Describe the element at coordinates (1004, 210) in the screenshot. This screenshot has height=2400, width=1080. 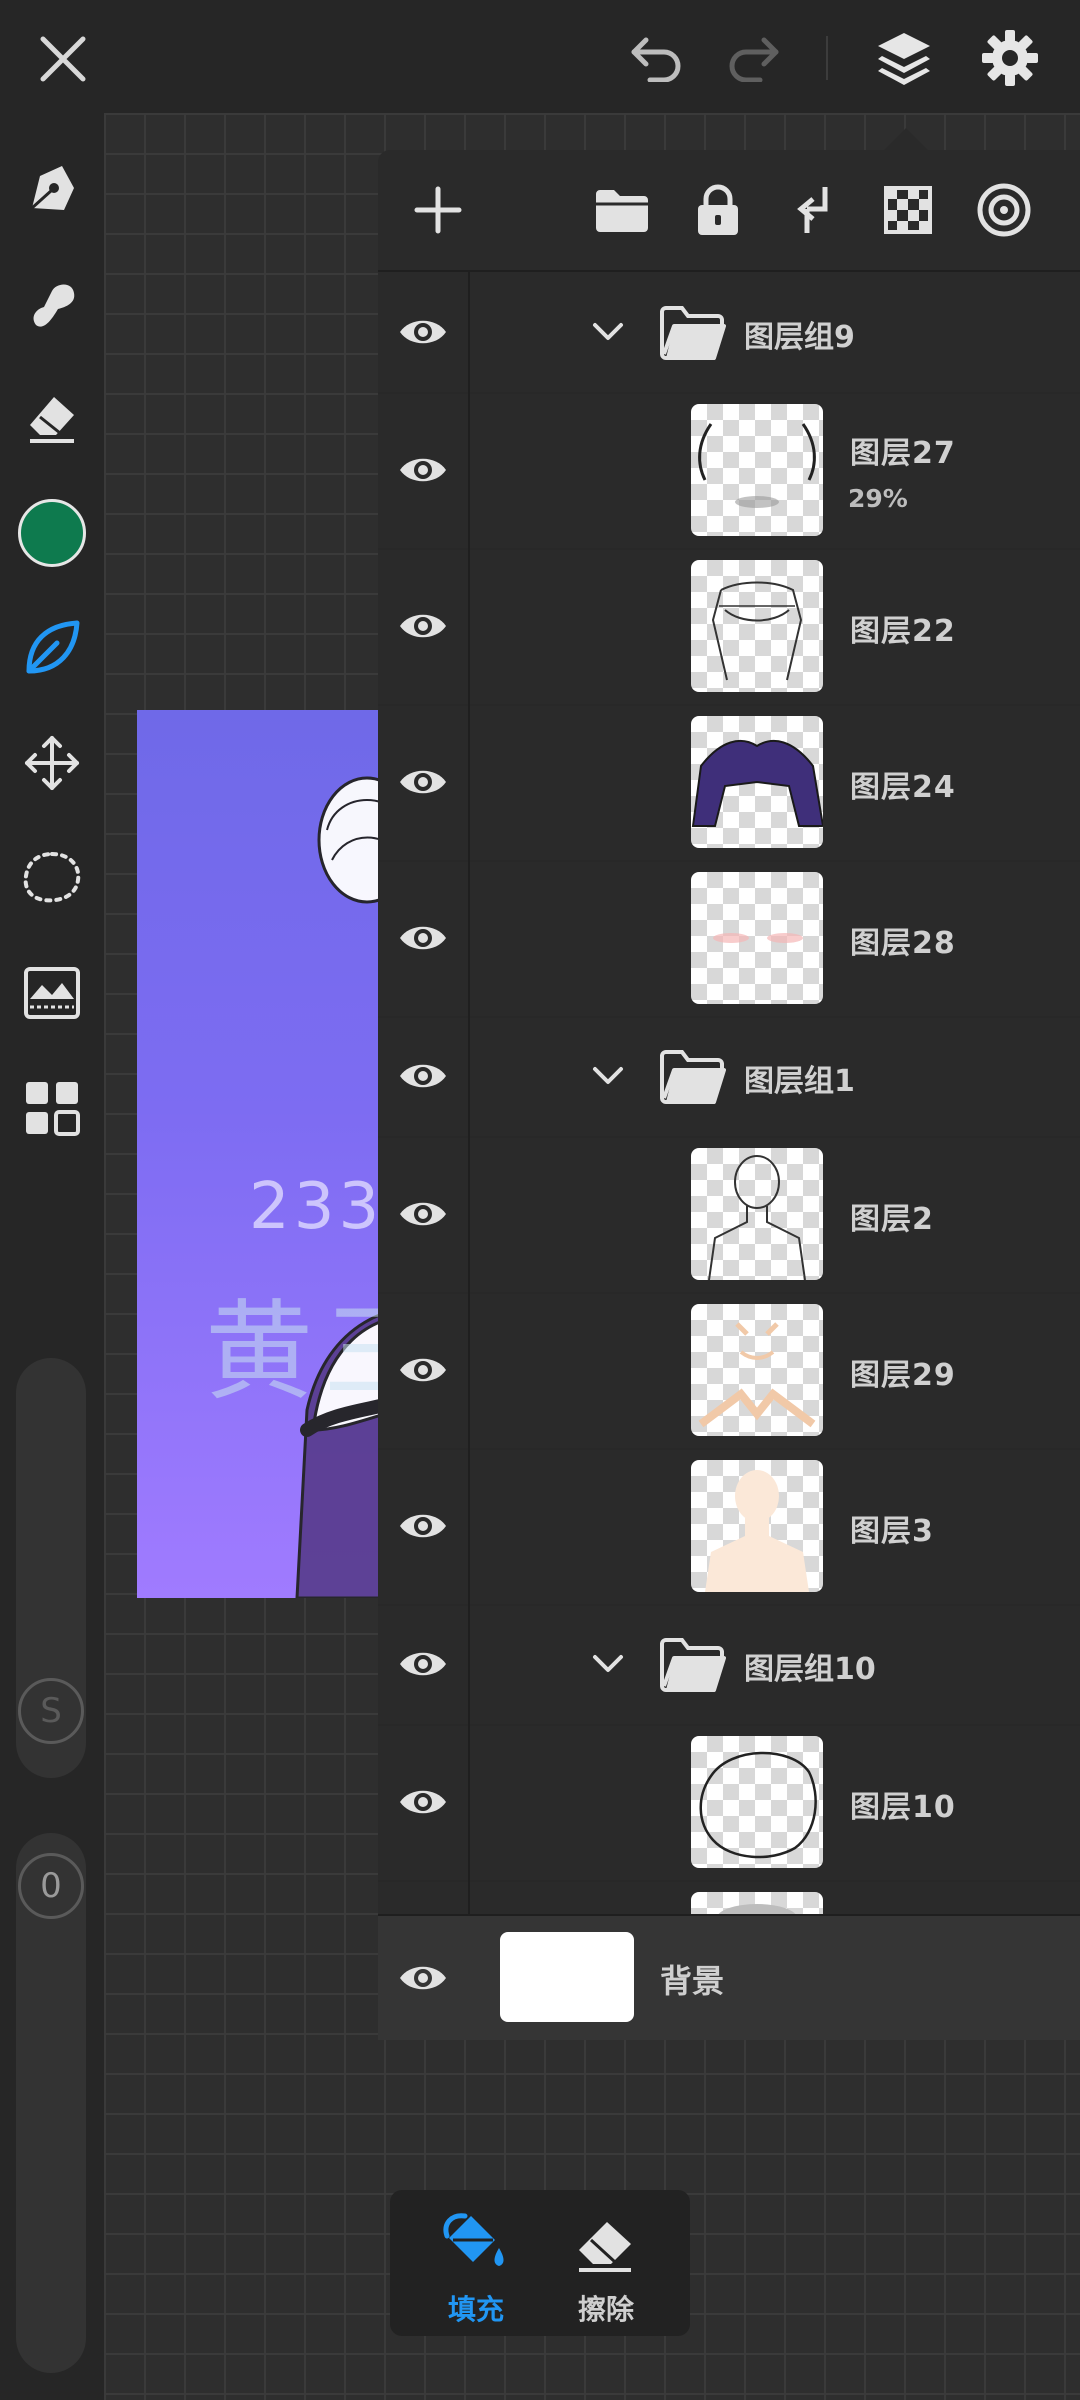
I see `reference-target-icon` at that location.